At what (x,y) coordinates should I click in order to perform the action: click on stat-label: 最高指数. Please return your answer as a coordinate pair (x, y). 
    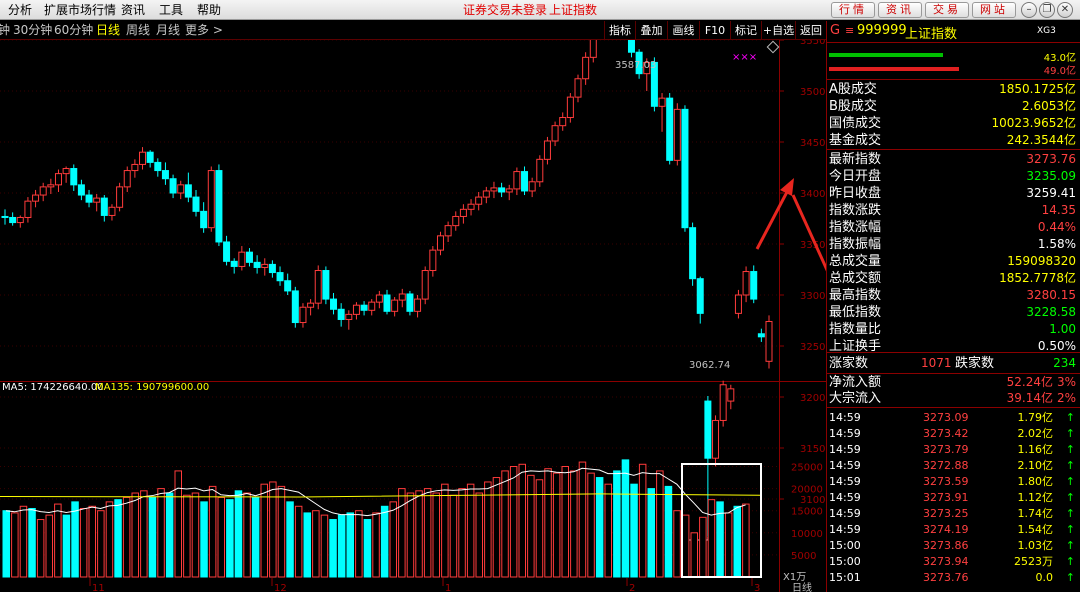
    Looking at the image, I should click on (855, 295).